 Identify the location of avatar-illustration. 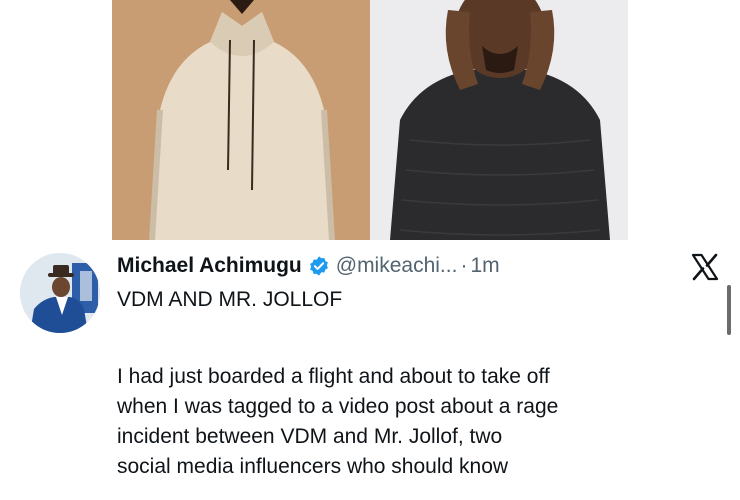
(60, 293).